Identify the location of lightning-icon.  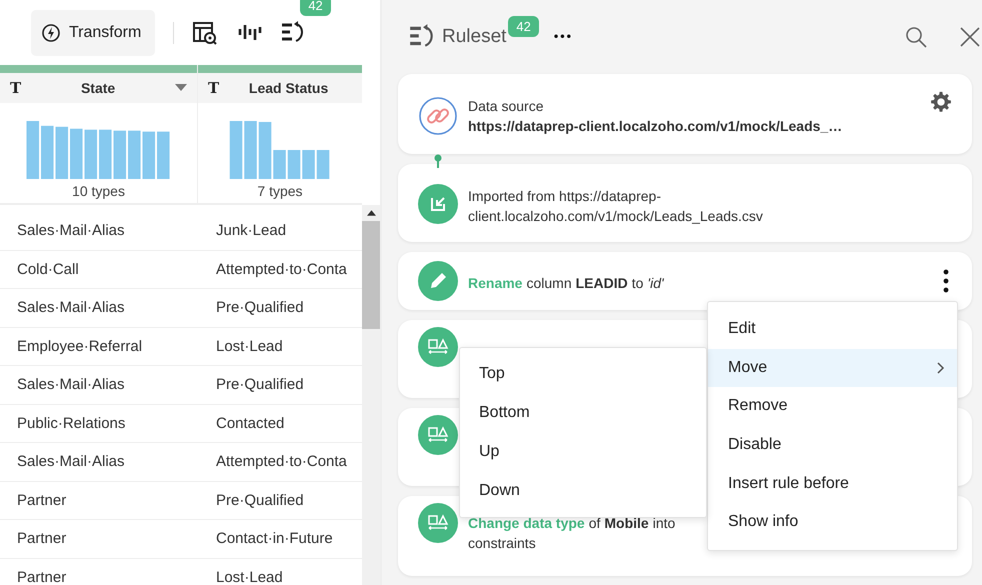
(51, 32).